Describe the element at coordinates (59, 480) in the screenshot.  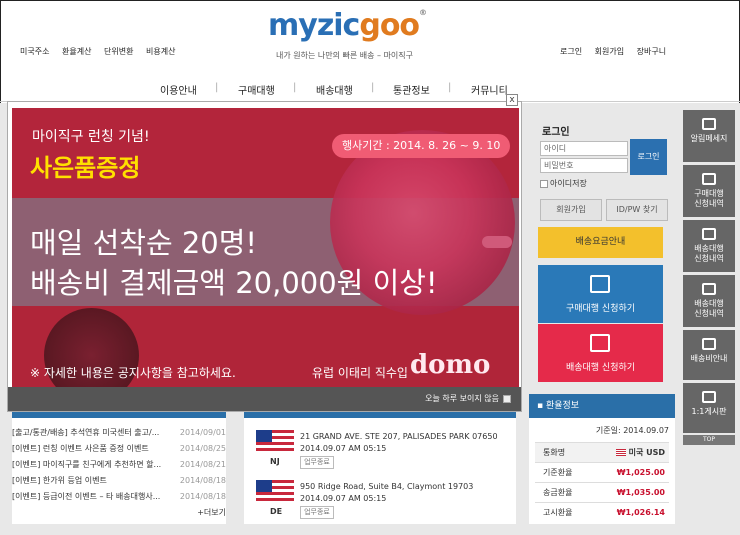
I see `notice-title: [이벤트] 한가위 등업 이벤트` at that location.